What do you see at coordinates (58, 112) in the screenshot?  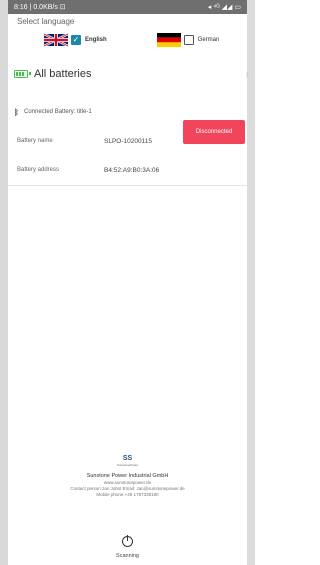 I see `connection-status: Connected Battery: title-1` at bounding box center [58, 112].